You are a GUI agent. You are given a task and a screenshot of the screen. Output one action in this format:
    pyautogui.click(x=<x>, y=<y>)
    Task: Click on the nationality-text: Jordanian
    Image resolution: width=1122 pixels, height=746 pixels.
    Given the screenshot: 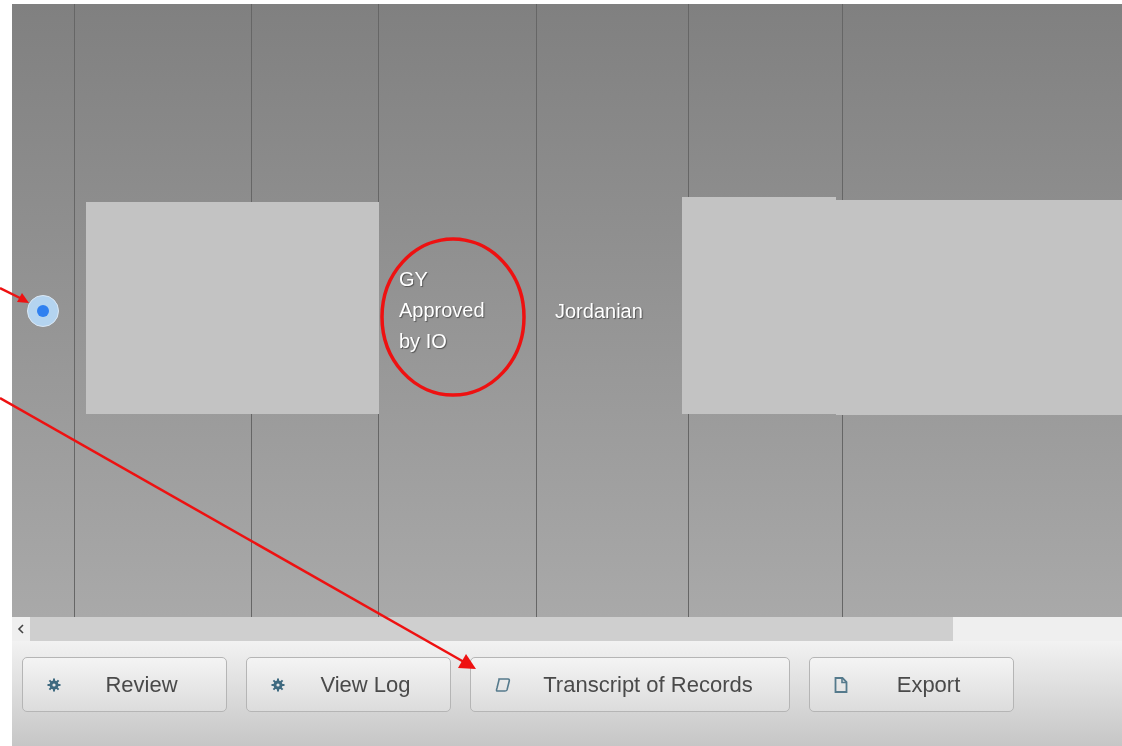 What is the action you would take?
    pyautogui.click(x=599, y=311)
    